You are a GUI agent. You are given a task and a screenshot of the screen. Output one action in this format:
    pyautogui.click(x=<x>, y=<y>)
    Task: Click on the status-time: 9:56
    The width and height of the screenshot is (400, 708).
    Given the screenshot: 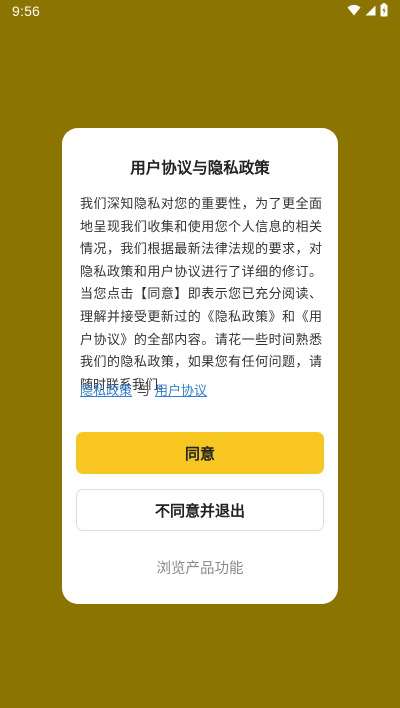 What is the action you would take?
    pyautogui.click(x=26, y=11)
    